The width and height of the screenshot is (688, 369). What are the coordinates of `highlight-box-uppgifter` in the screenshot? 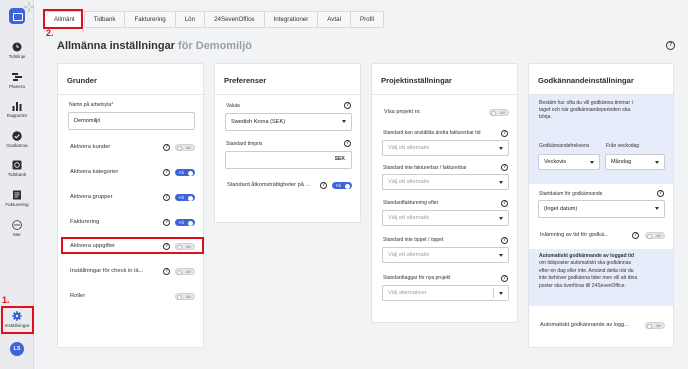 It's located at (132, 245).